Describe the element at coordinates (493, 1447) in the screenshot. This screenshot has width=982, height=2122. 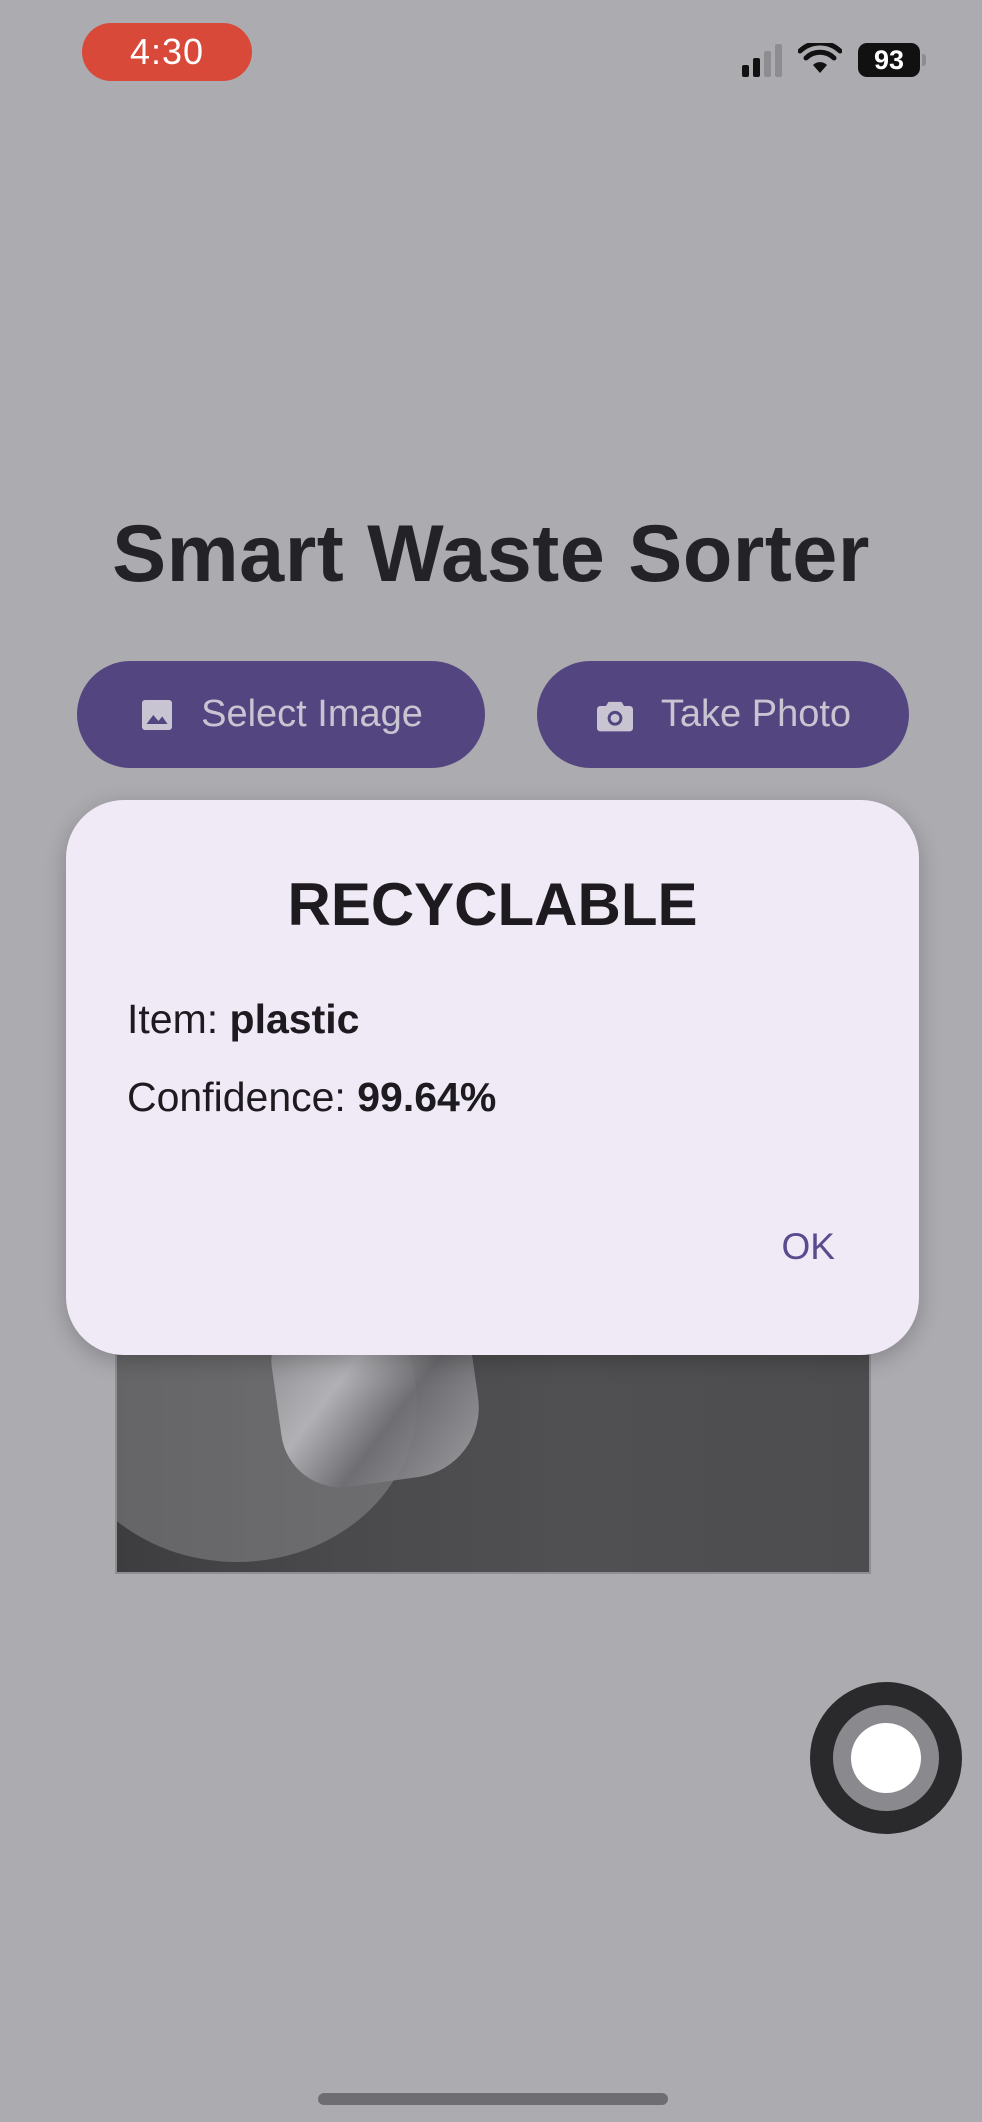
I see `selected-image-preview` at that location.